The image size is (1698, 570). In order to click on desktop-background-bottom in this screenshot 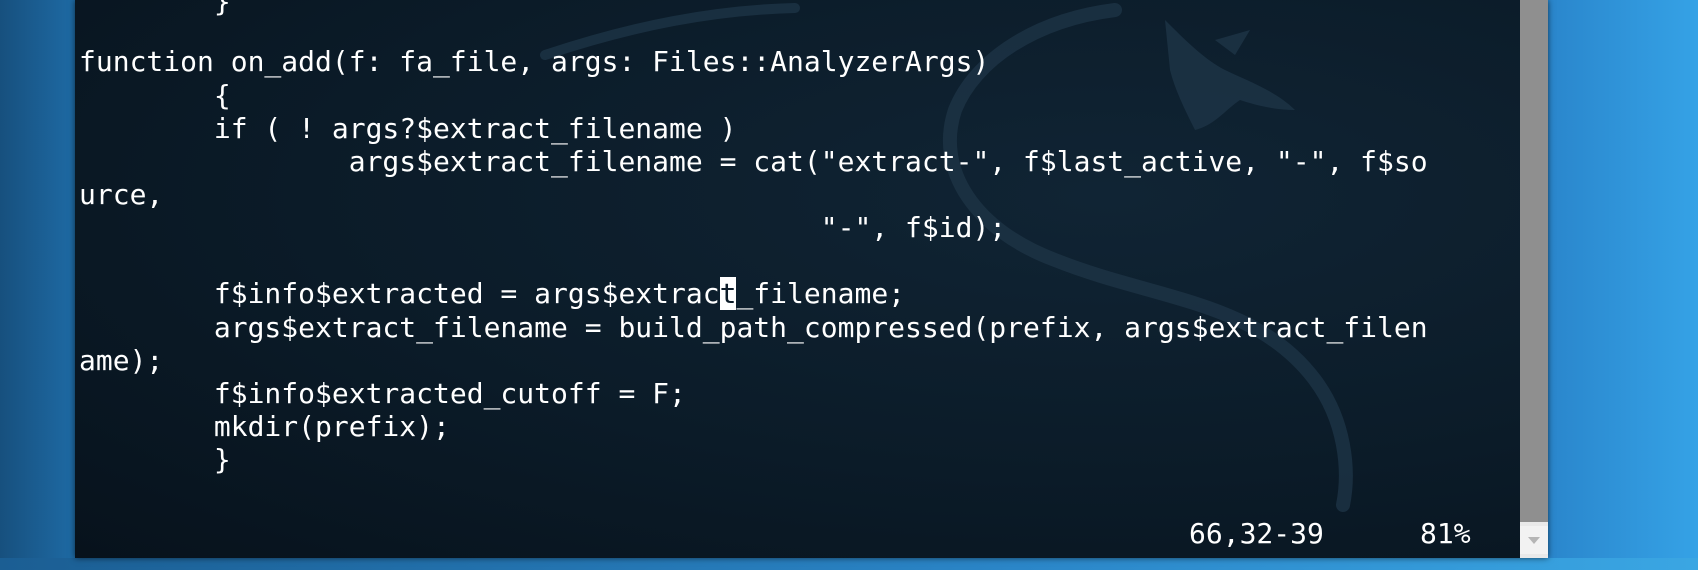, I will do `click(849, 564)`.